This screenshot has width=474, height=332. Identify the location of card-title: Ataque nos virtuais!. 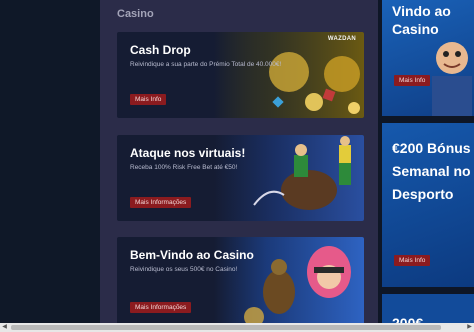
(188, 153).